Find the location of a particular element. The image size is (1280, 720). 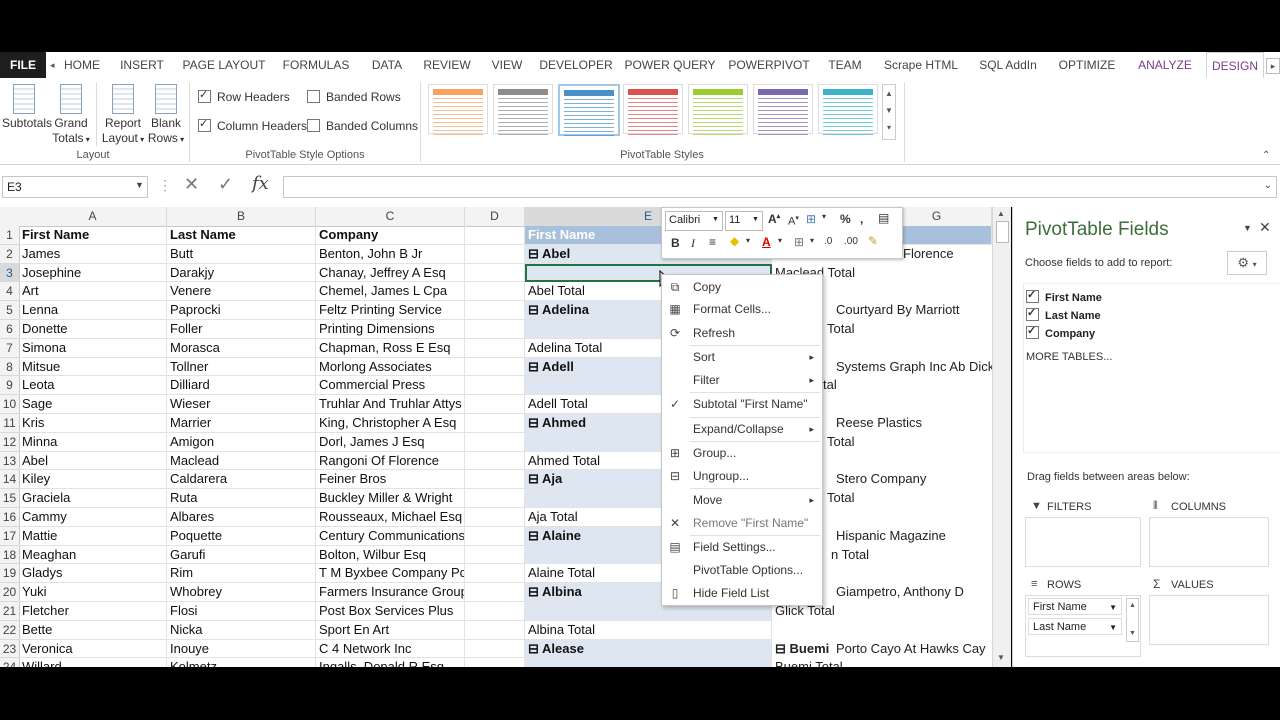

column-headers-checkbox: Column Headers is located at coordinates (252, 125).